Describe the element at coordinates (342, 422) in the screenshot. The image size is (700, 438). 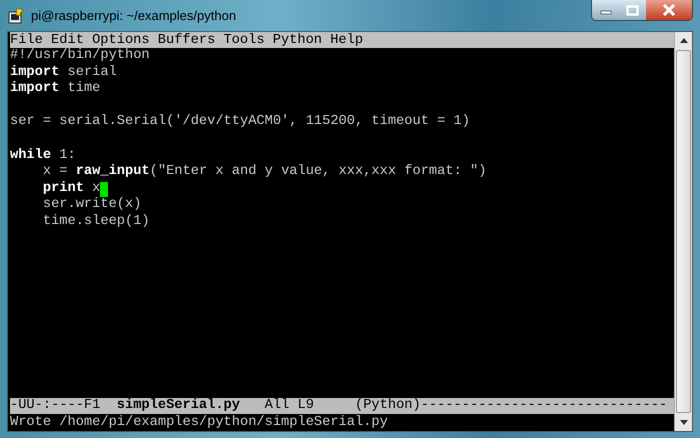
I see `echo-area: Wrote /home/pi/examples/python/simpleSerial.py` at that location.